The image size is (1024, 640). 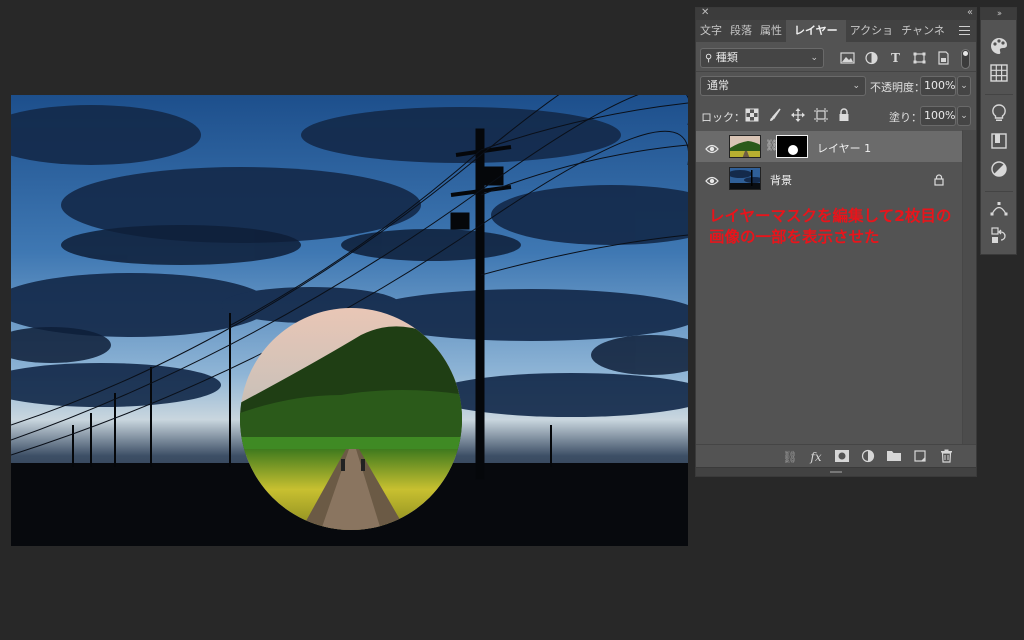 I want to click on collapse-icon: ››, so click(x=998, y=14).